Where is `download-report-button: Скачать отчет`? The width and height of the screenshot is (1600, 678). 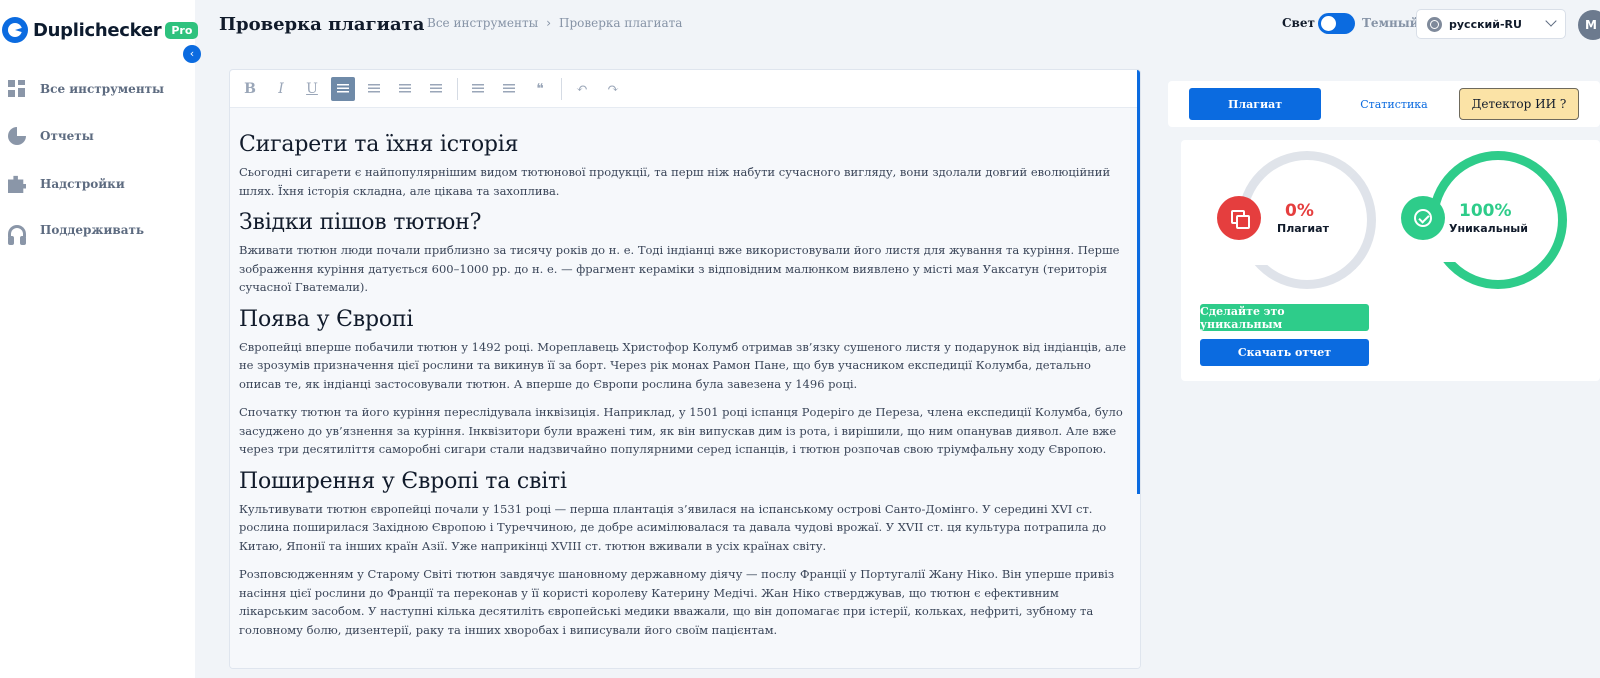
download-report-button: Скачать отчет is located at coordinates (1284, 352).